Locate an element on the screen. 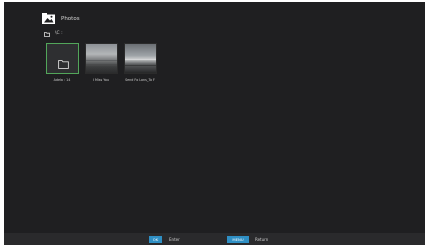 The width and height of the screenshot is (428, 246). folder-thumbnail is located at coordinates (62, 58).